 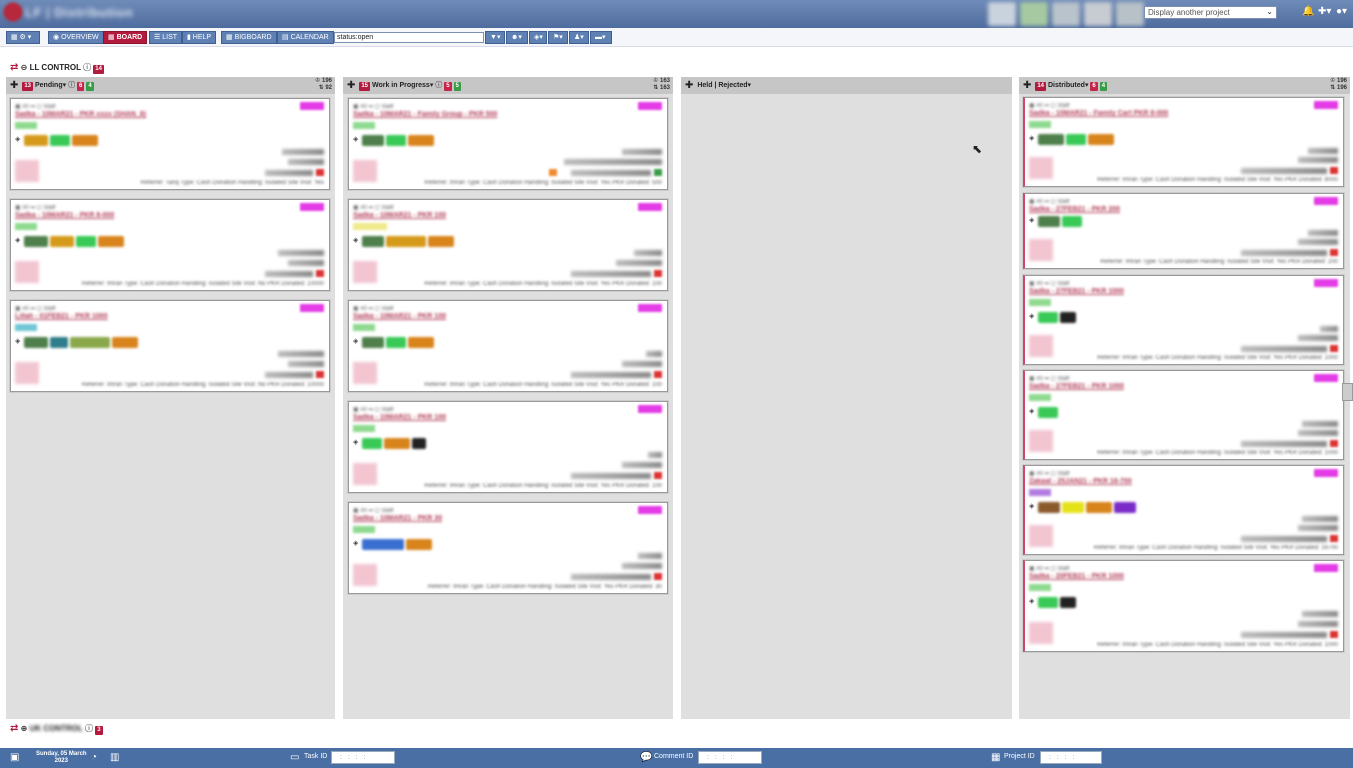 What do you see at coordinates (295, 757) in the screenshot?
I see `task-icon: ▭` at bounding box center [295, 757].